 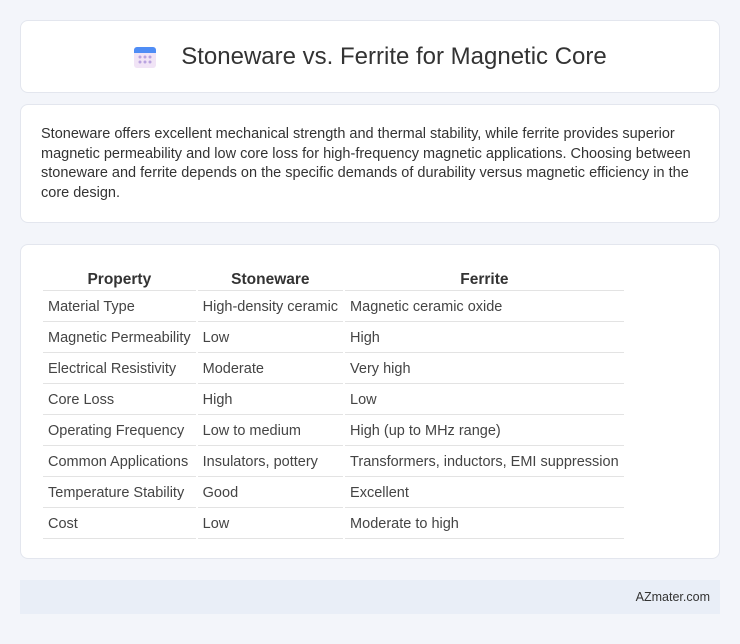 What do you see at coordinates (394, 56) in the screenshot?
I see `page-title: Stoneware vs. Ferrite for Magnetic Core` at bounding box center [394, 56].